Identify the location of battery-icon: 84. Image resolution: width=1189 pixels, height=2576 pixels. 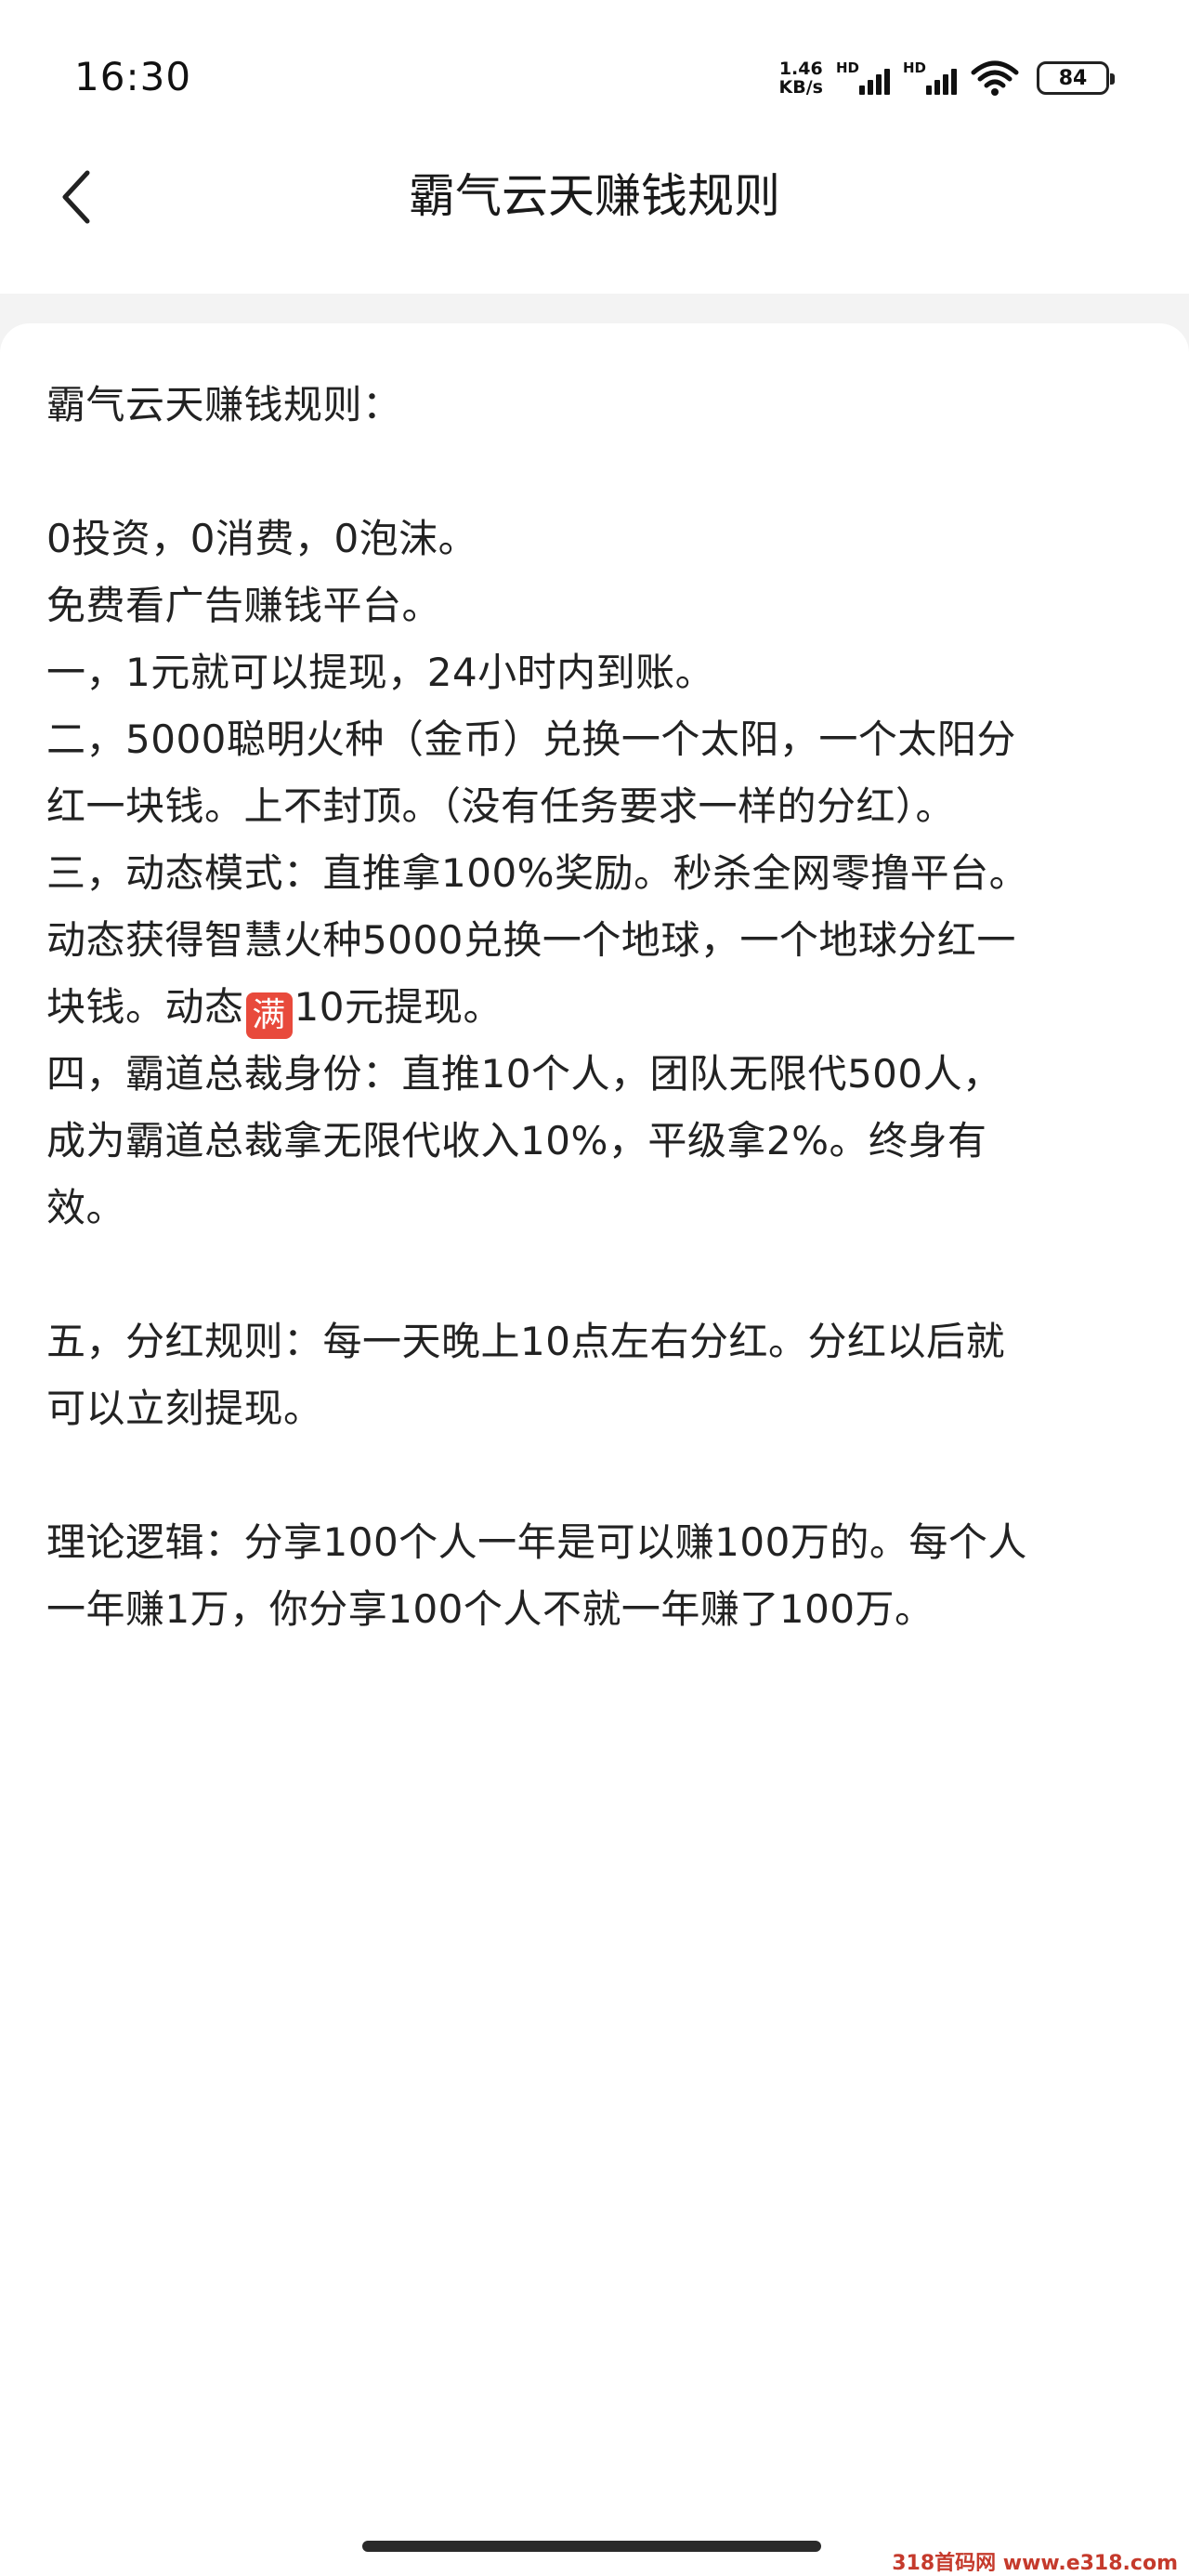
(1076, 78).